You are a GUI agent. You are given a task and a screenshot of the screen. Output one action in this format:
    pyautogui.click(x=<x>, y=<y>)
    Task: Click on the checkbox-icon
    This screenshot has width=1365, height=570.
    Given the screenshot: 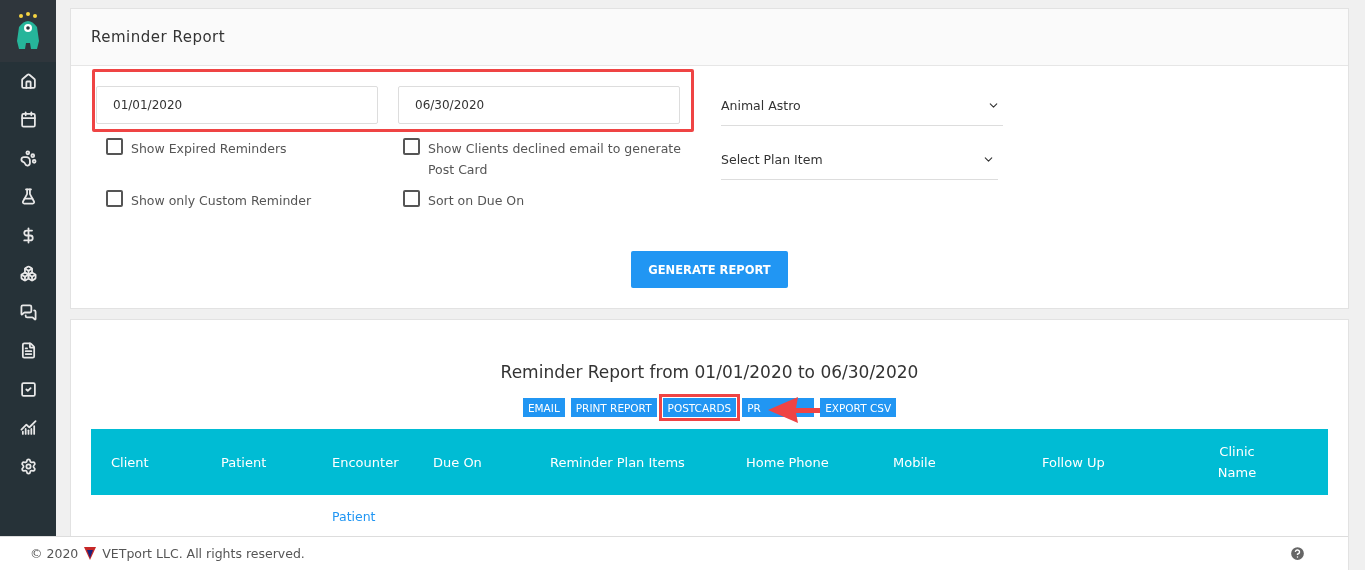 What is the action you would take?
    pyautogui.click(x=28, y=389)
    